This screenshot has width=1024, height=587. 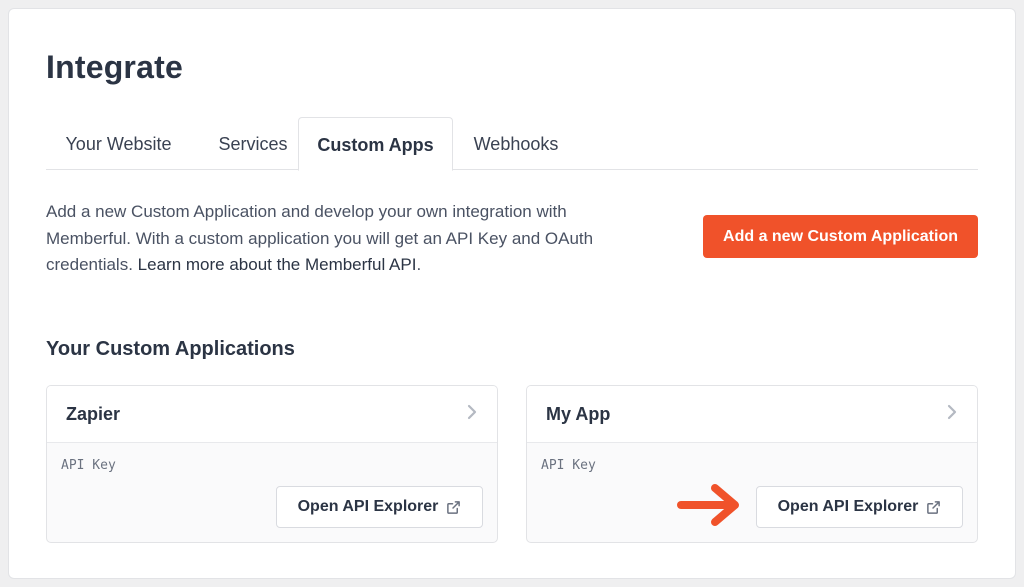 What do you see at coordinates (93, 414) in the screenshot?
I see `app-name: Zapier` at bounding box center [93, 414].